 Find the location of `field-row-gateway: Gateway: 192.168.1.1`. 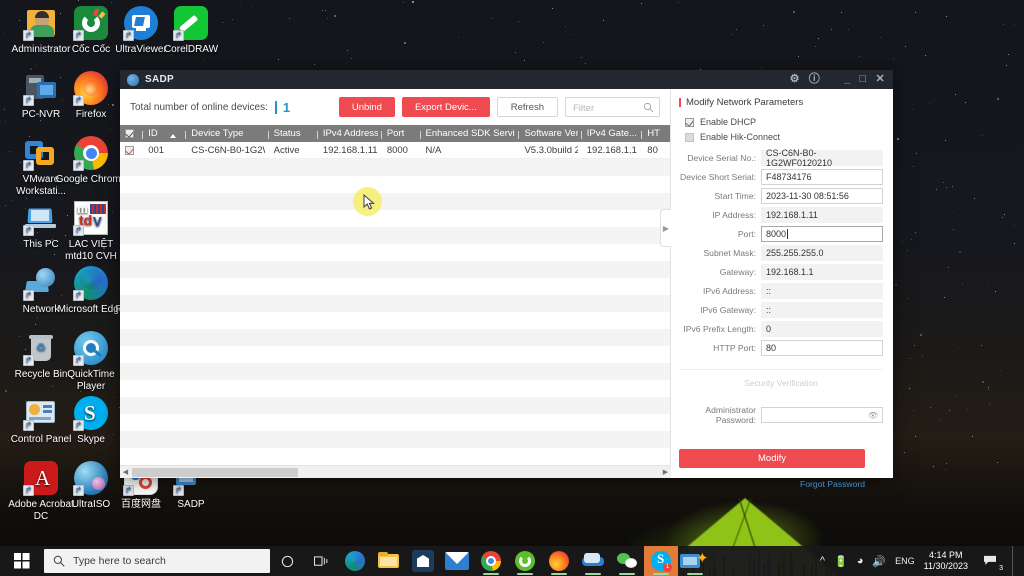

field-row-gateway: Gateway: 192.168.1.1 is located at coordinates (781, 272).